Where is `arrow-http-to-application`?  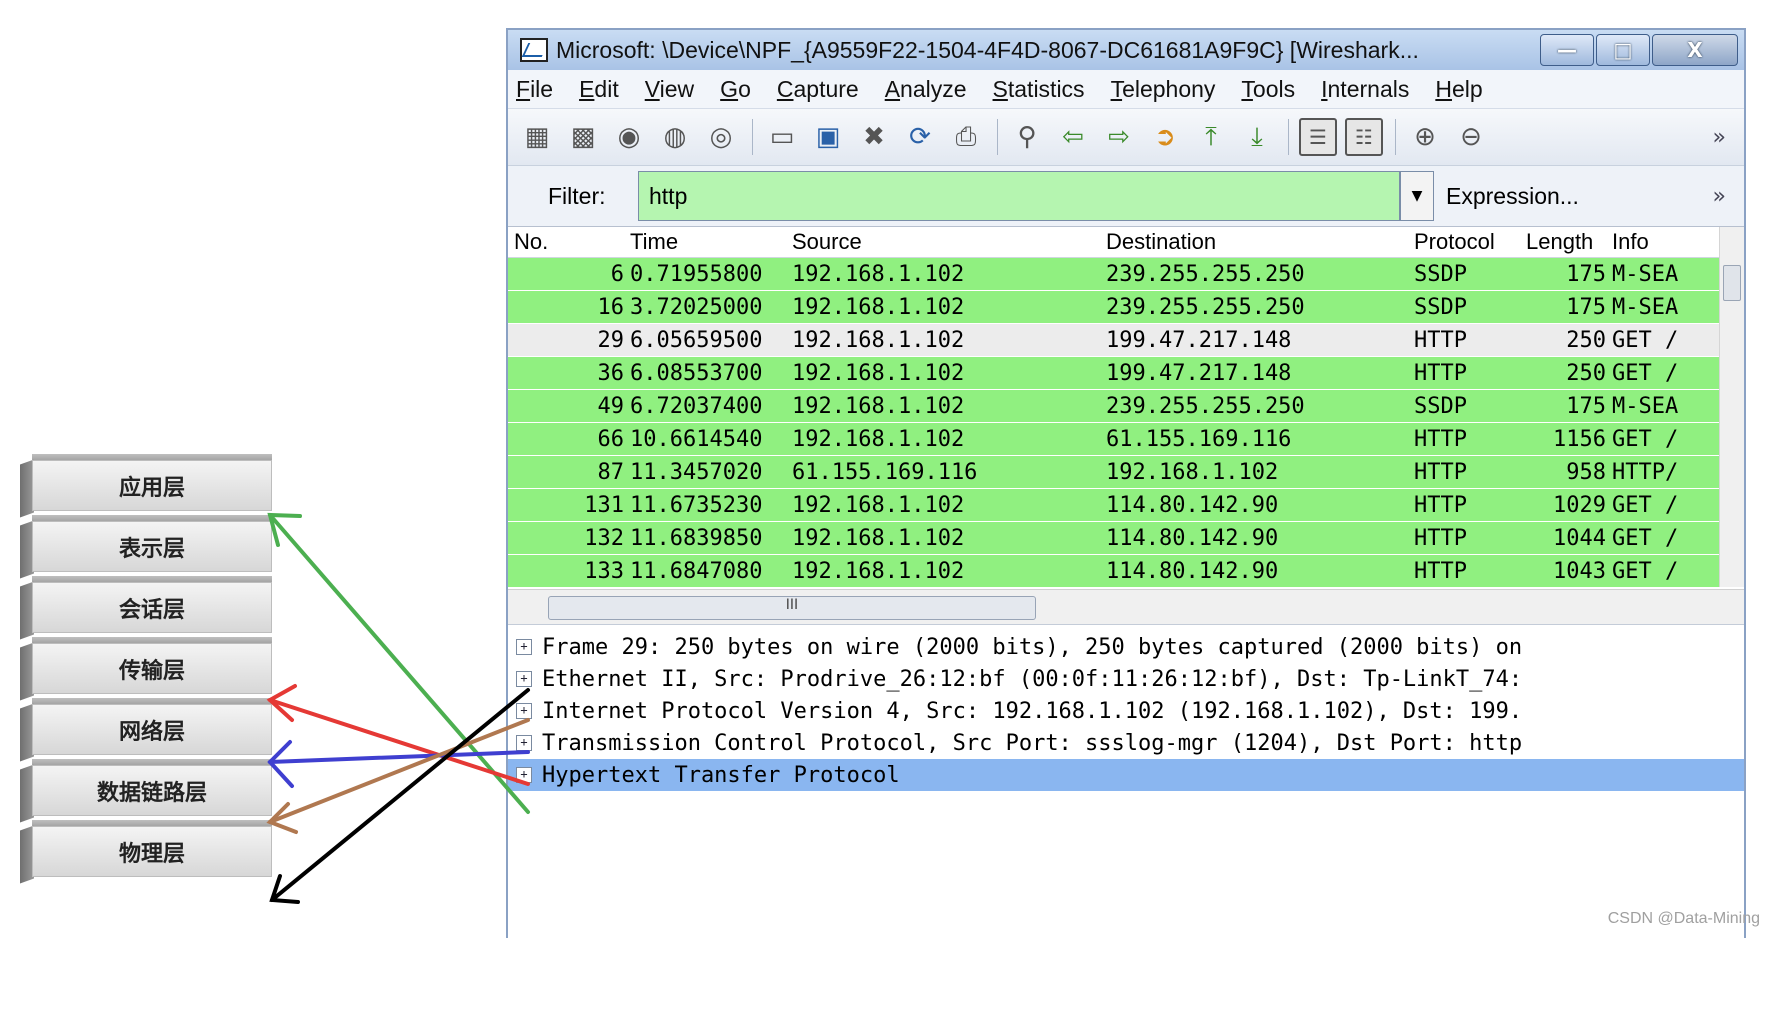 arrow-http-to-application is located at coordinates (398, 663).